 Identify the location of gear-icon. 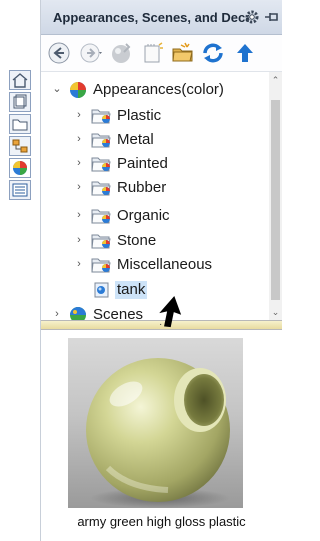
(252, 17).